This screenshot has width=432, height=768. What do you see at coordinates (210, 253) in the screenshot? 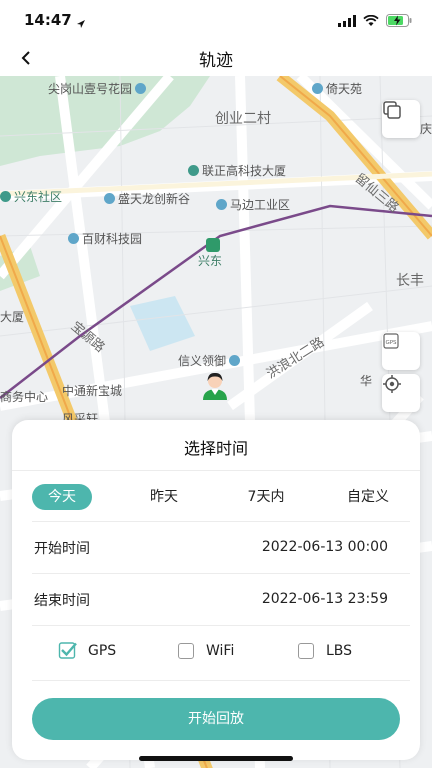
I see `map-label-xingdong-station: 兴东` at bounding box center [210, 253].